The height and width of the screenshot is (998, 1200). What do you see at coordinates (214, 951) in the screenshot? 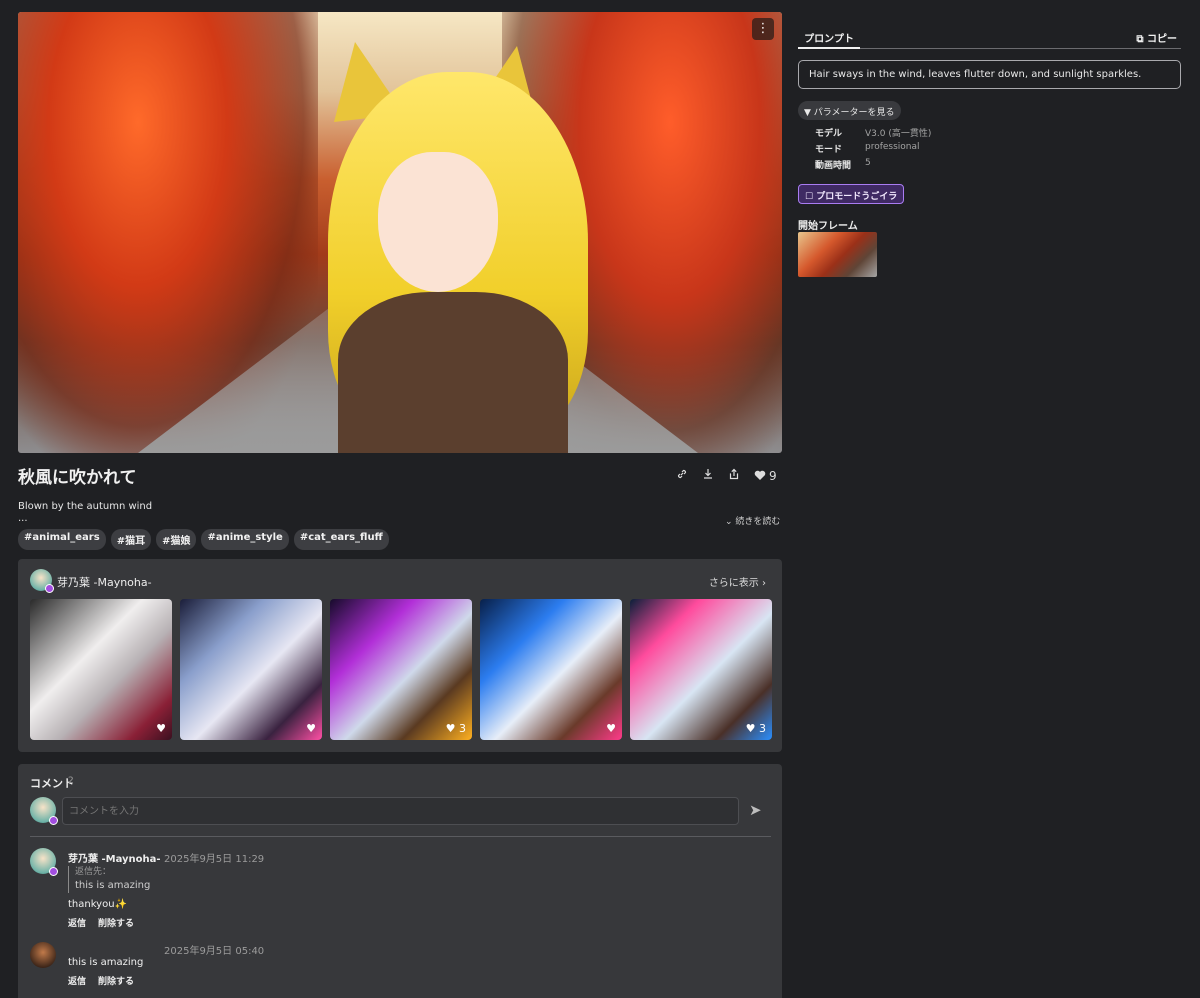
I see `comment-time: 2025年9月5日 05:40` at bounding box center [214, 951].